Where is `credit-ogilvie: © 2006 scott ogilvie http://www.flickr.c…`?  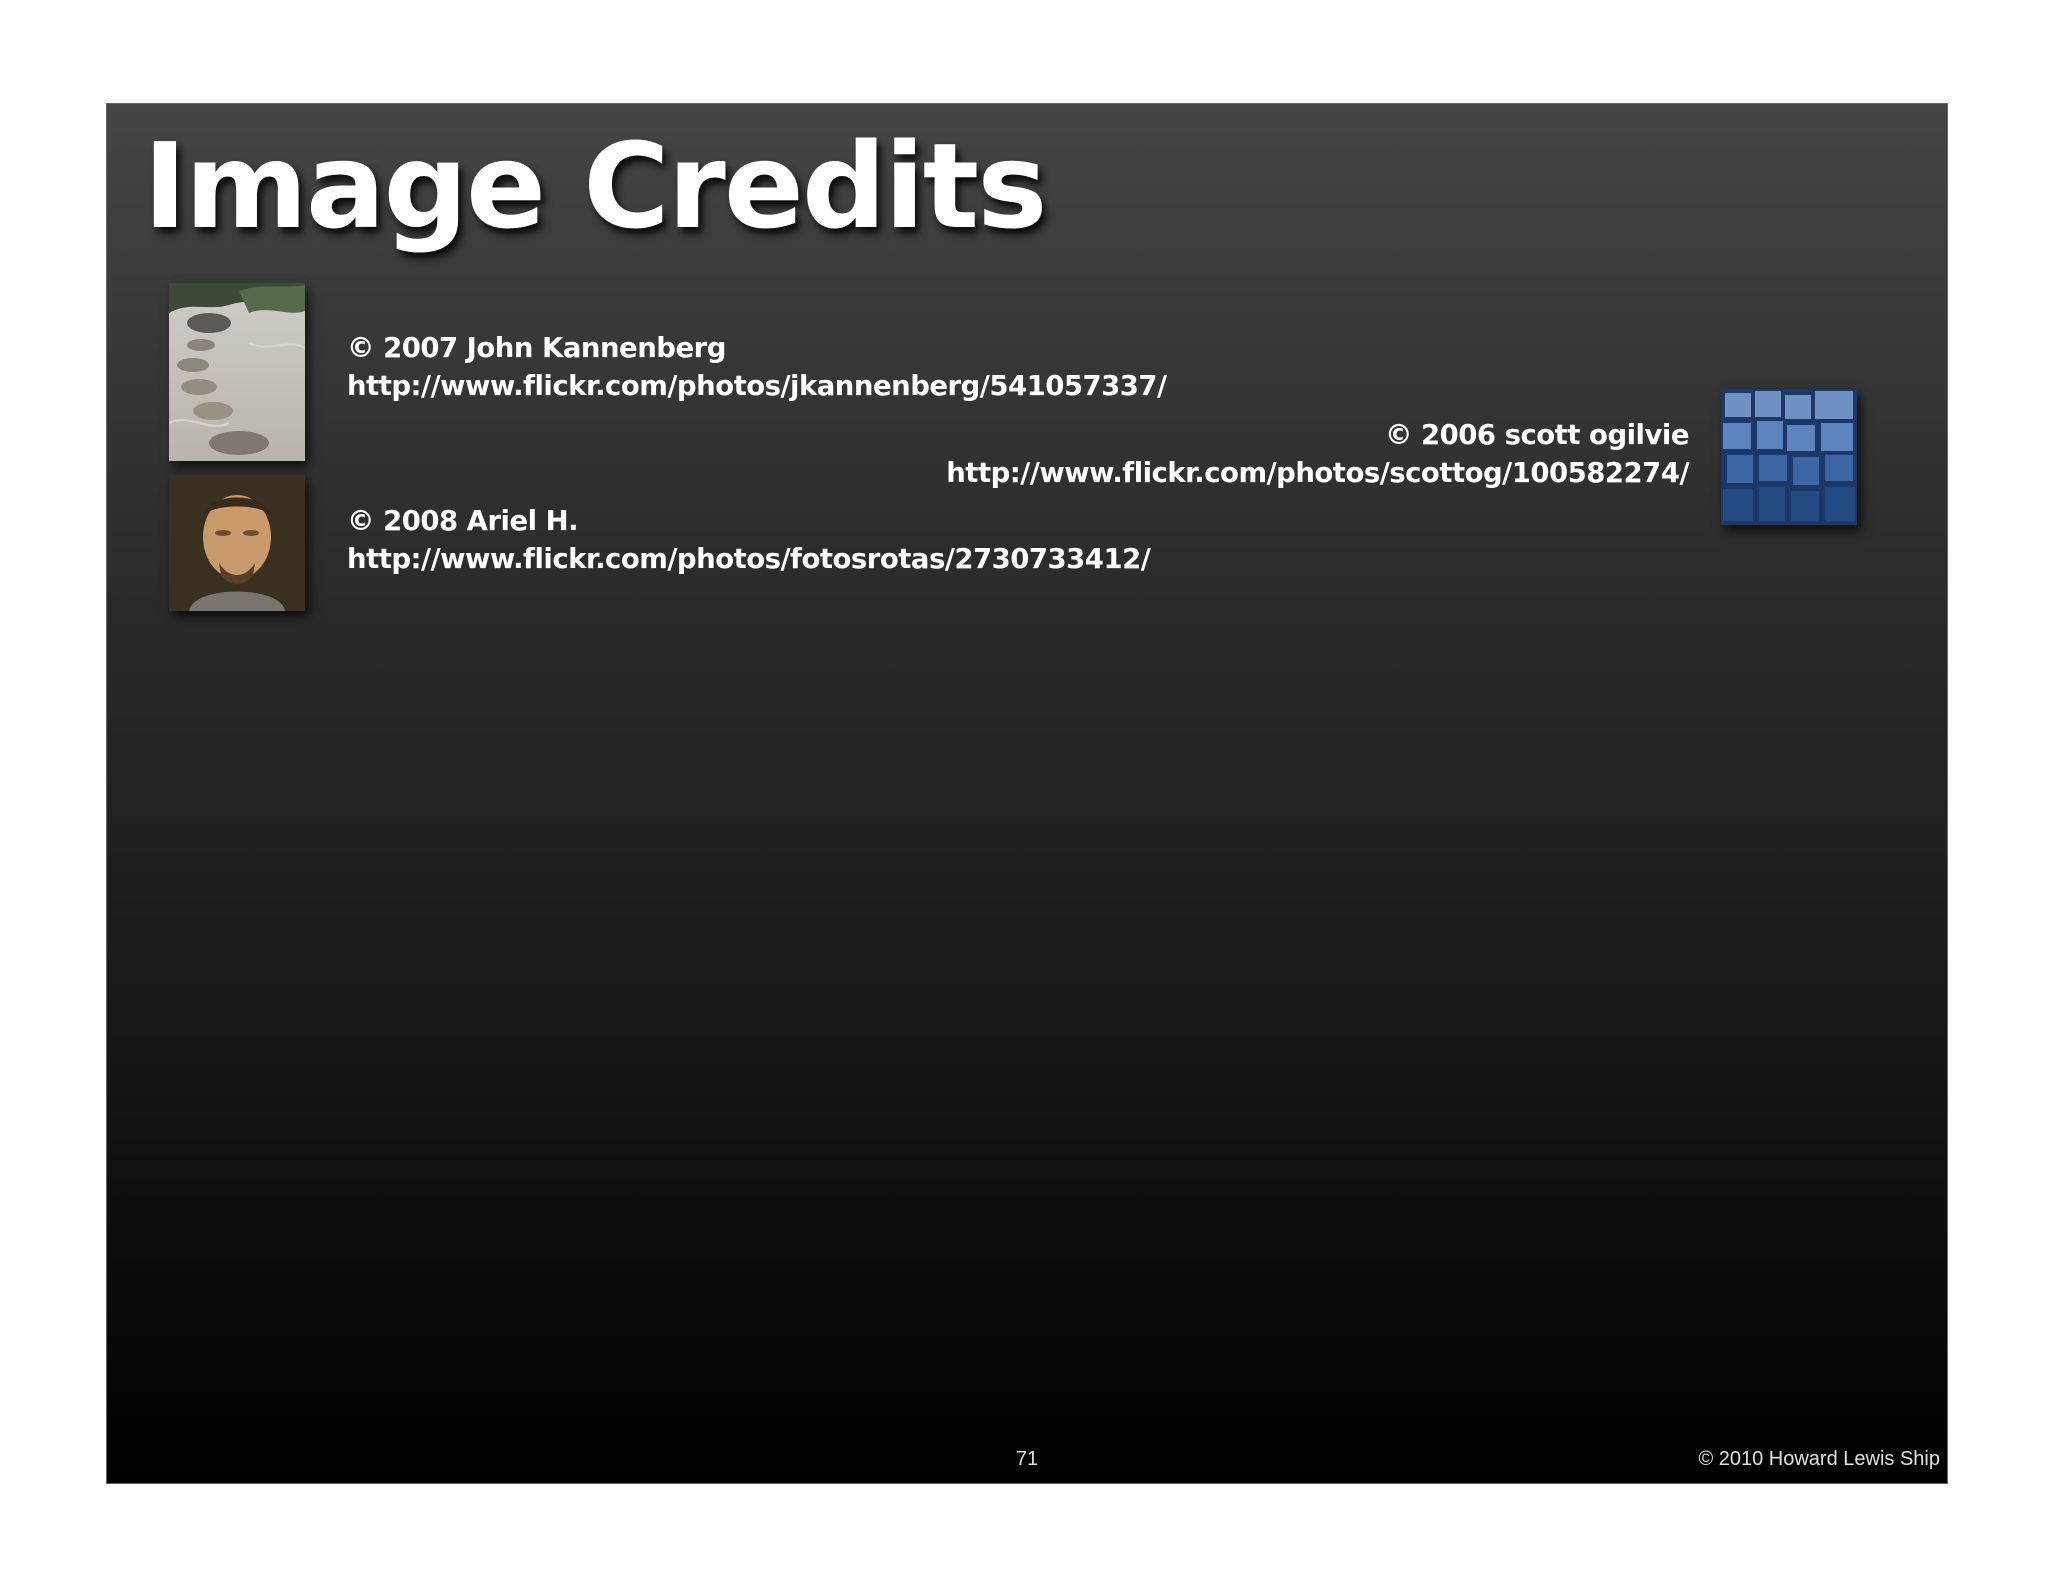 credit-ogilvie: © 2006 scott ogilvie http://www.flickr.c… is located at coordinates (1317, 454).